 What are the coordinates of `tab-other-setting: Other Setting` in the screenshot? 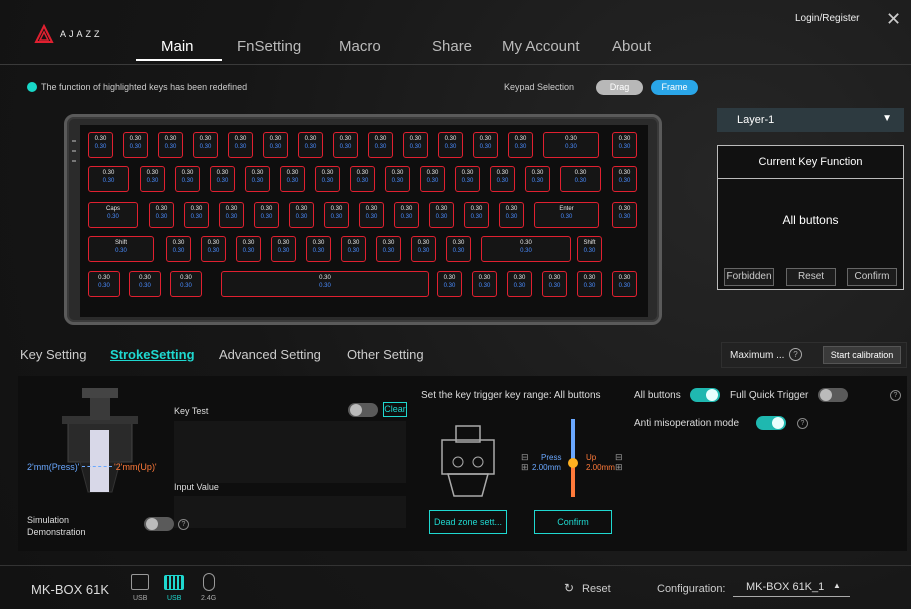 It's located at (385, 354).